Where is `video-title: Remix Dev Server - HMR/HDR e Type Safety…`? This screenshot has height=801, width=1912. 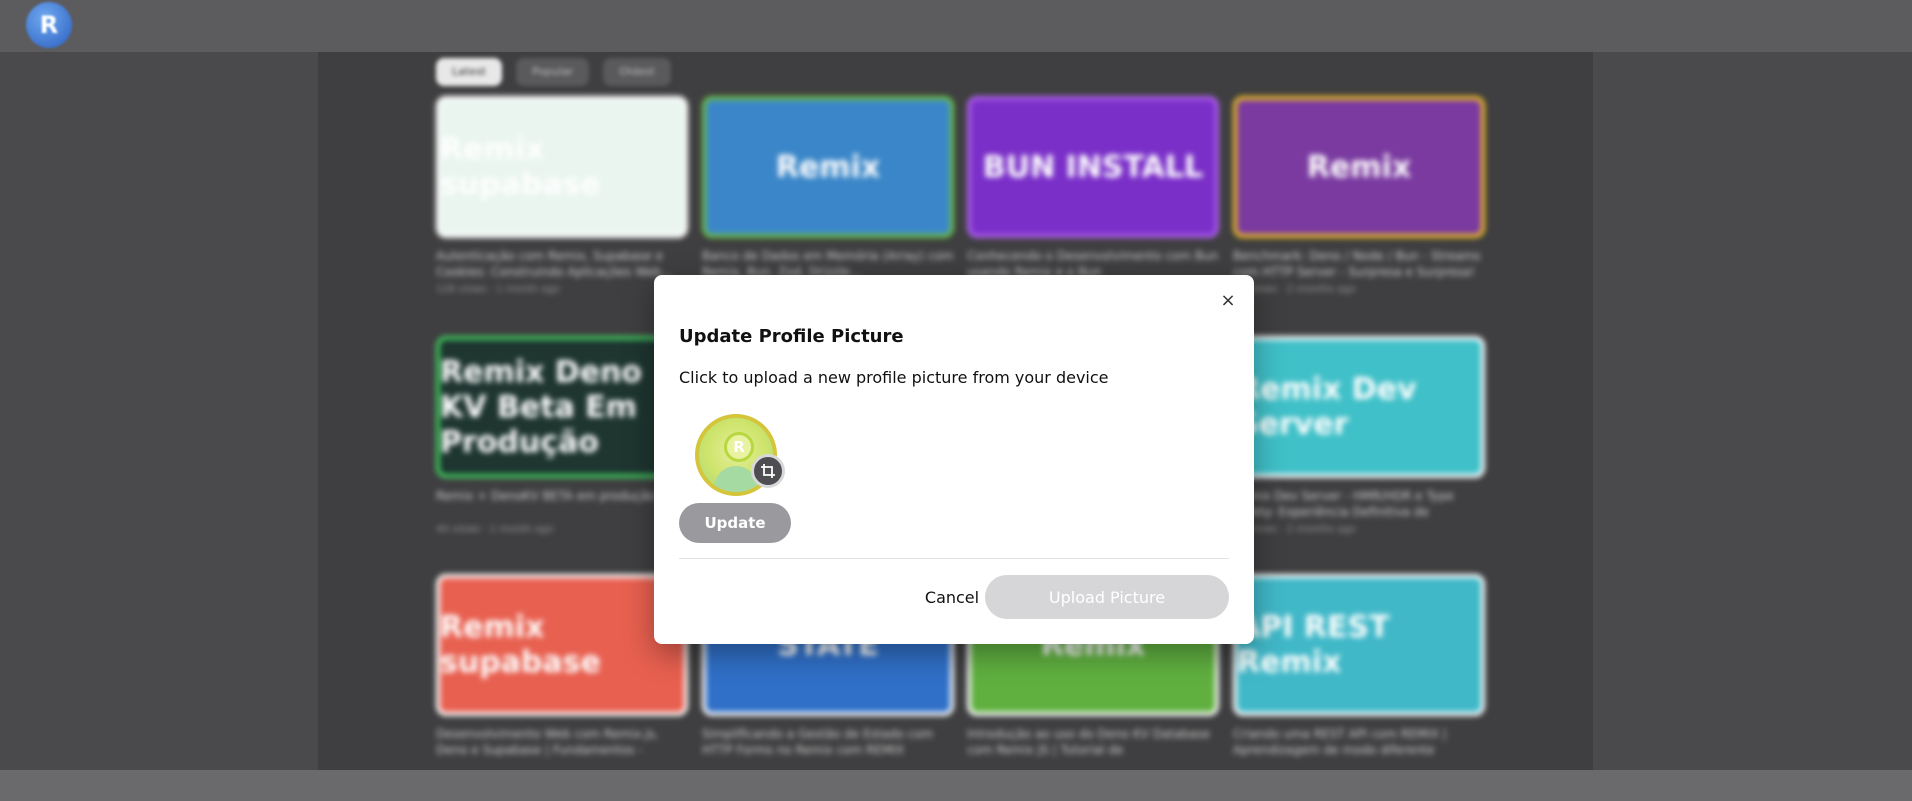 video-title: Remix Dev Server - HMR/HDR e Type Safety… is located at coordinates (1359, 504).